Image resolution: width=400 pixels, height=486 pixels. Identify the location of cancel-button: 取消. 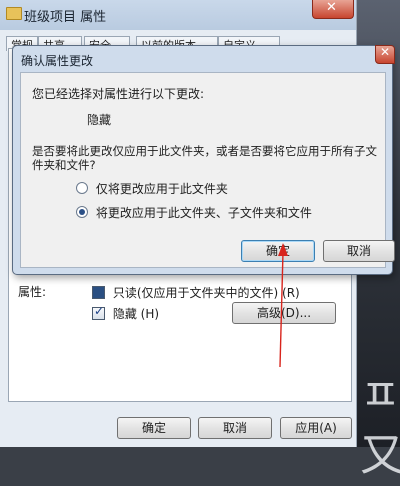
(235, 428).